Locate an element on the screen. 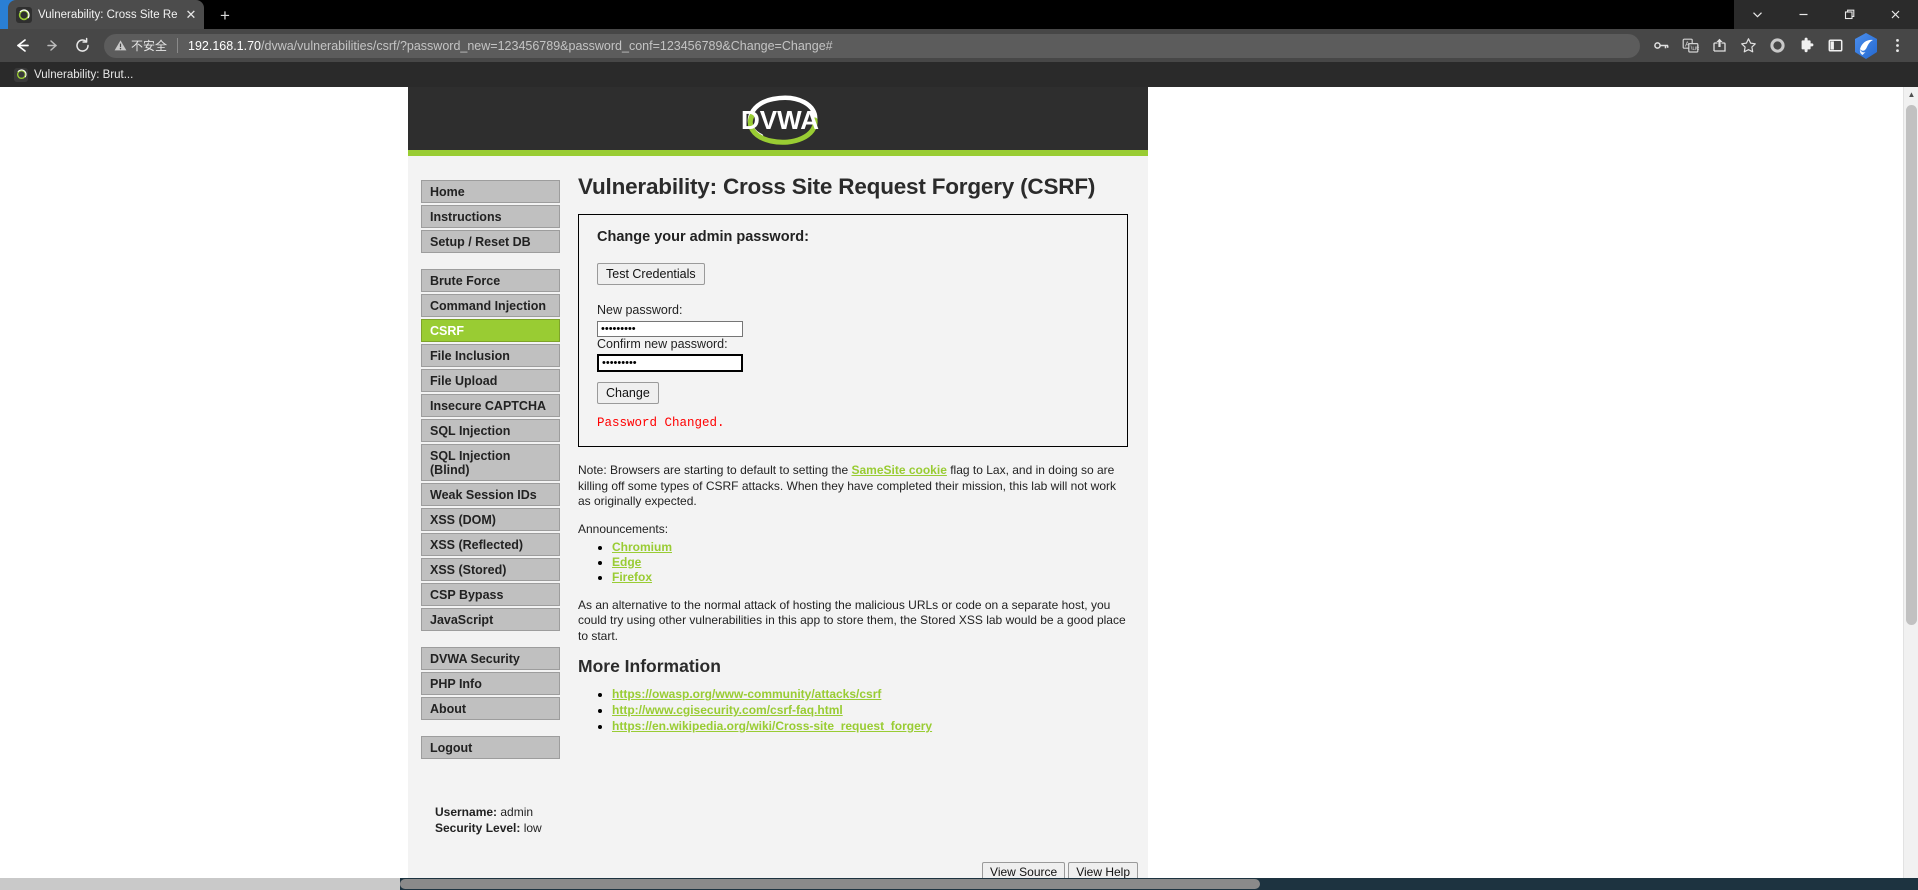  dvwa-header: DVWA is located at coordinates (778, 121).